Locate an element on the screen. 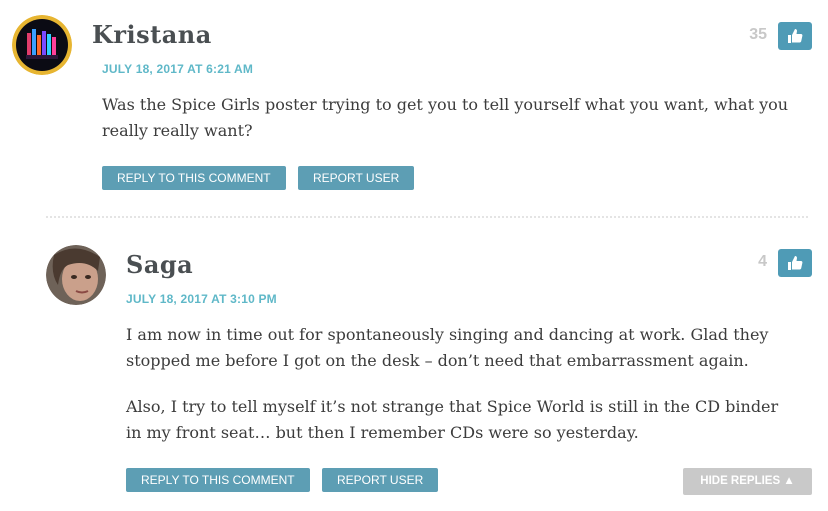  comment-divider is located at coordinates (427, 217).